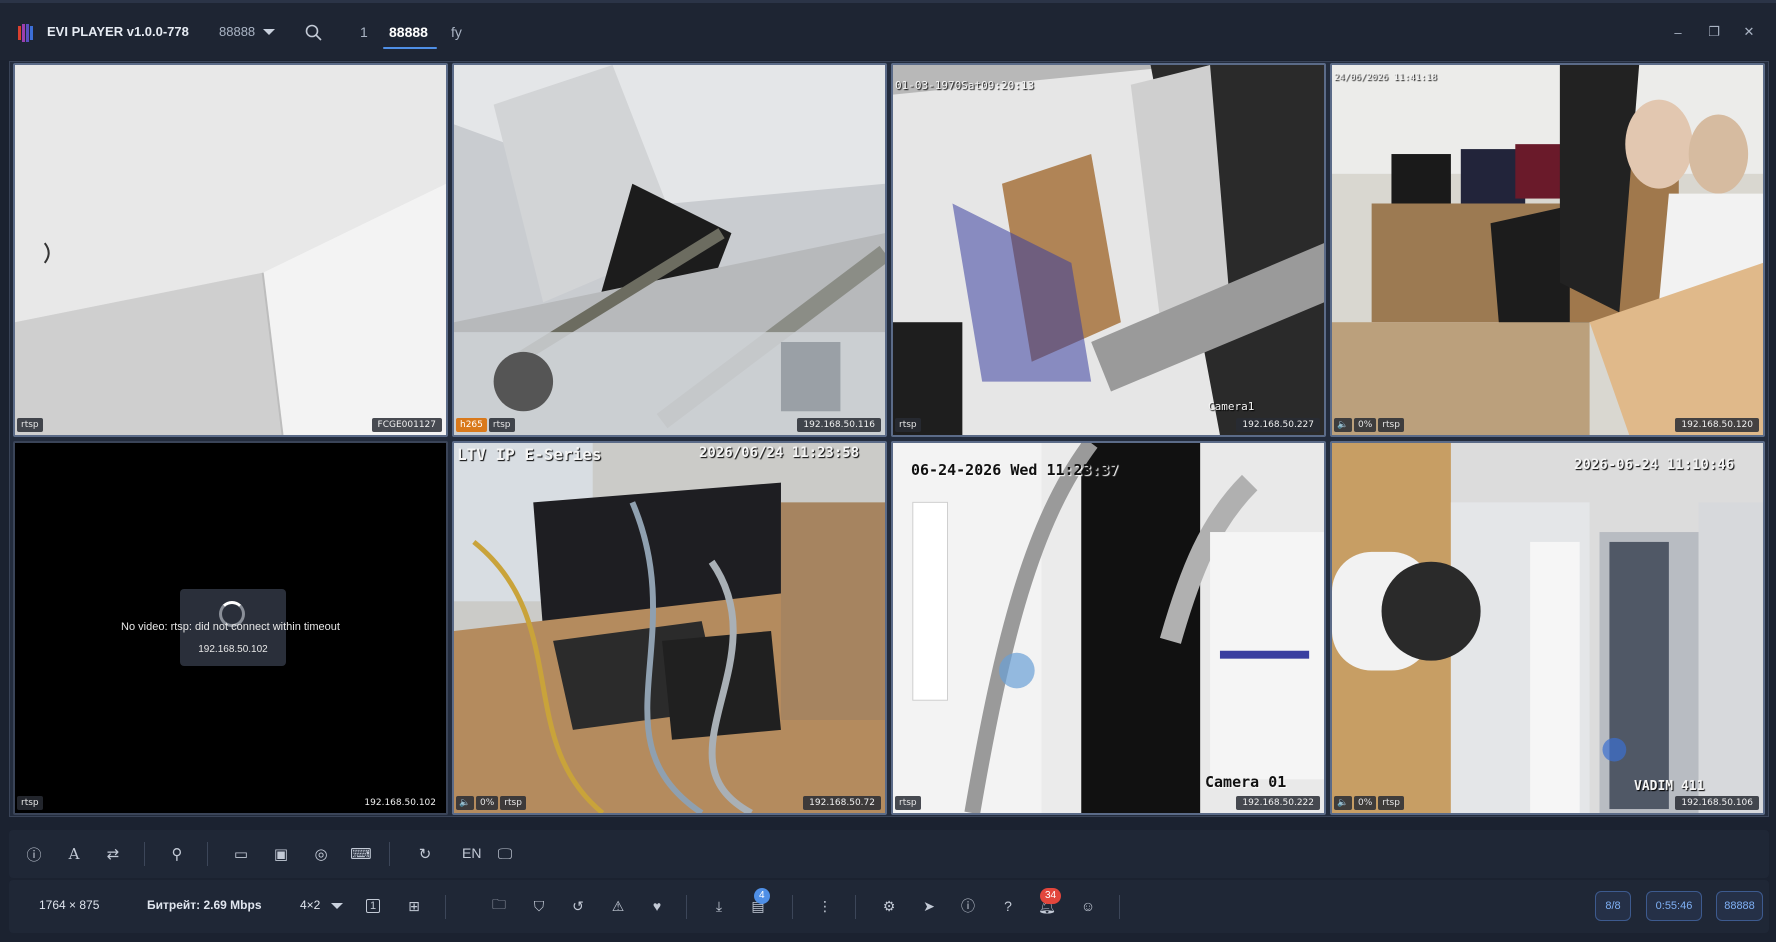  Describe the element at coordinates (241, 854) in the screenshot. I see `display-icon: ▭` at that location.